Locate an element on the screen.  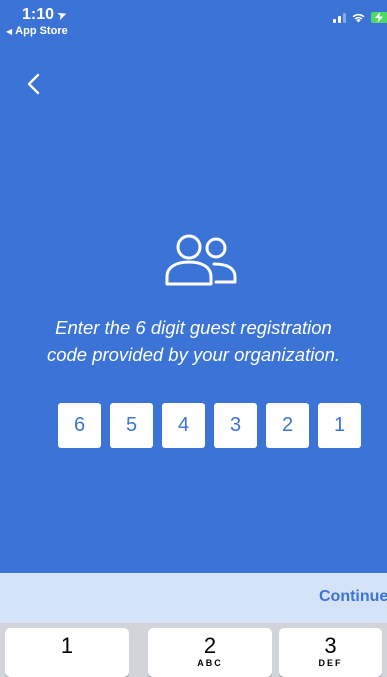
key-3: 3 DEF is located at coordinates (330, 652).